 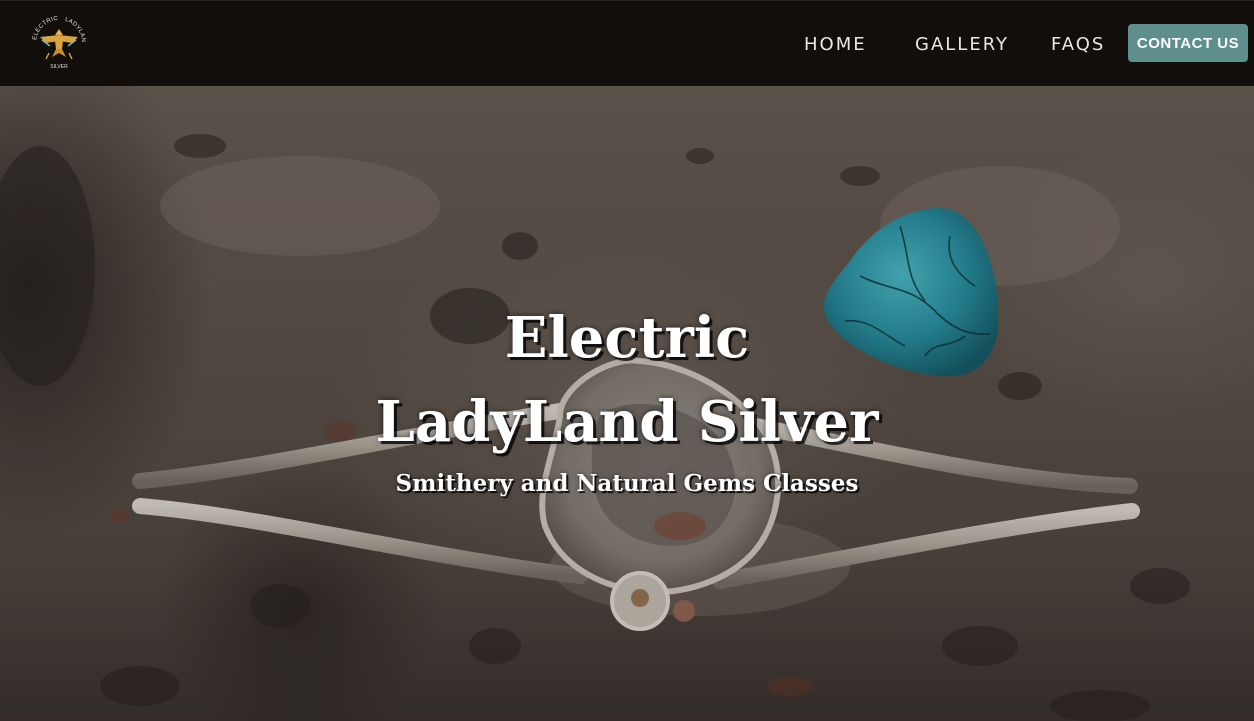 What do you see at coordinates (962, 44) in the screenshot?
I see `nav-gallery: GALLERY` at bounding box center [962, 44].